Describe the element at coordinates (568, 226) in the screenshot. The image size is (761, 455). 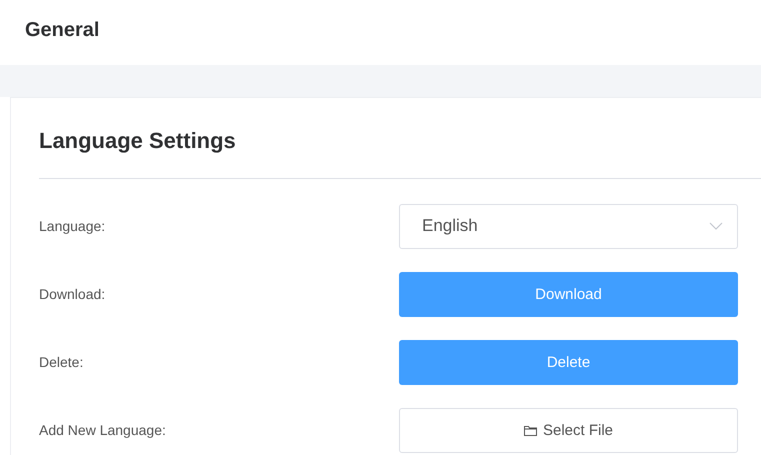
I see `language-select: English` at that location.